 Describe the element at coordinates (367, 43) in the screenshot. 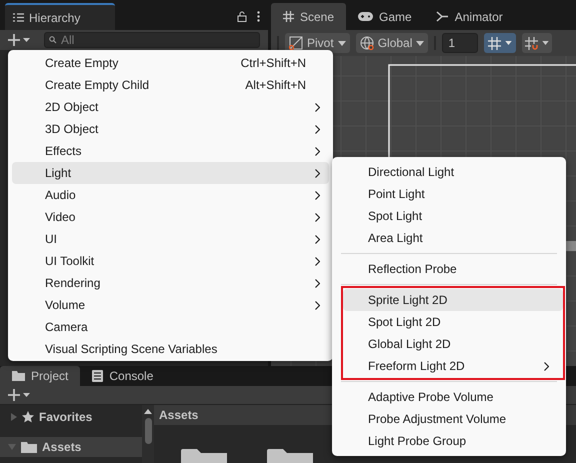

I see `globe-icon` at that location.